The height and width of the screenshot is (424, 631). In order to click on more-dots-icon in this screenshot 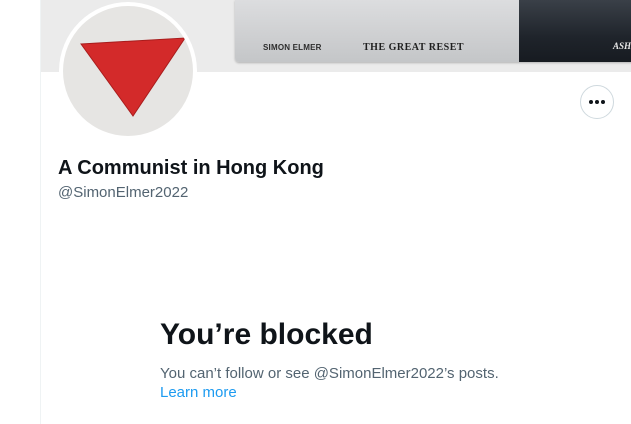, I will do `click(597, 102)`.